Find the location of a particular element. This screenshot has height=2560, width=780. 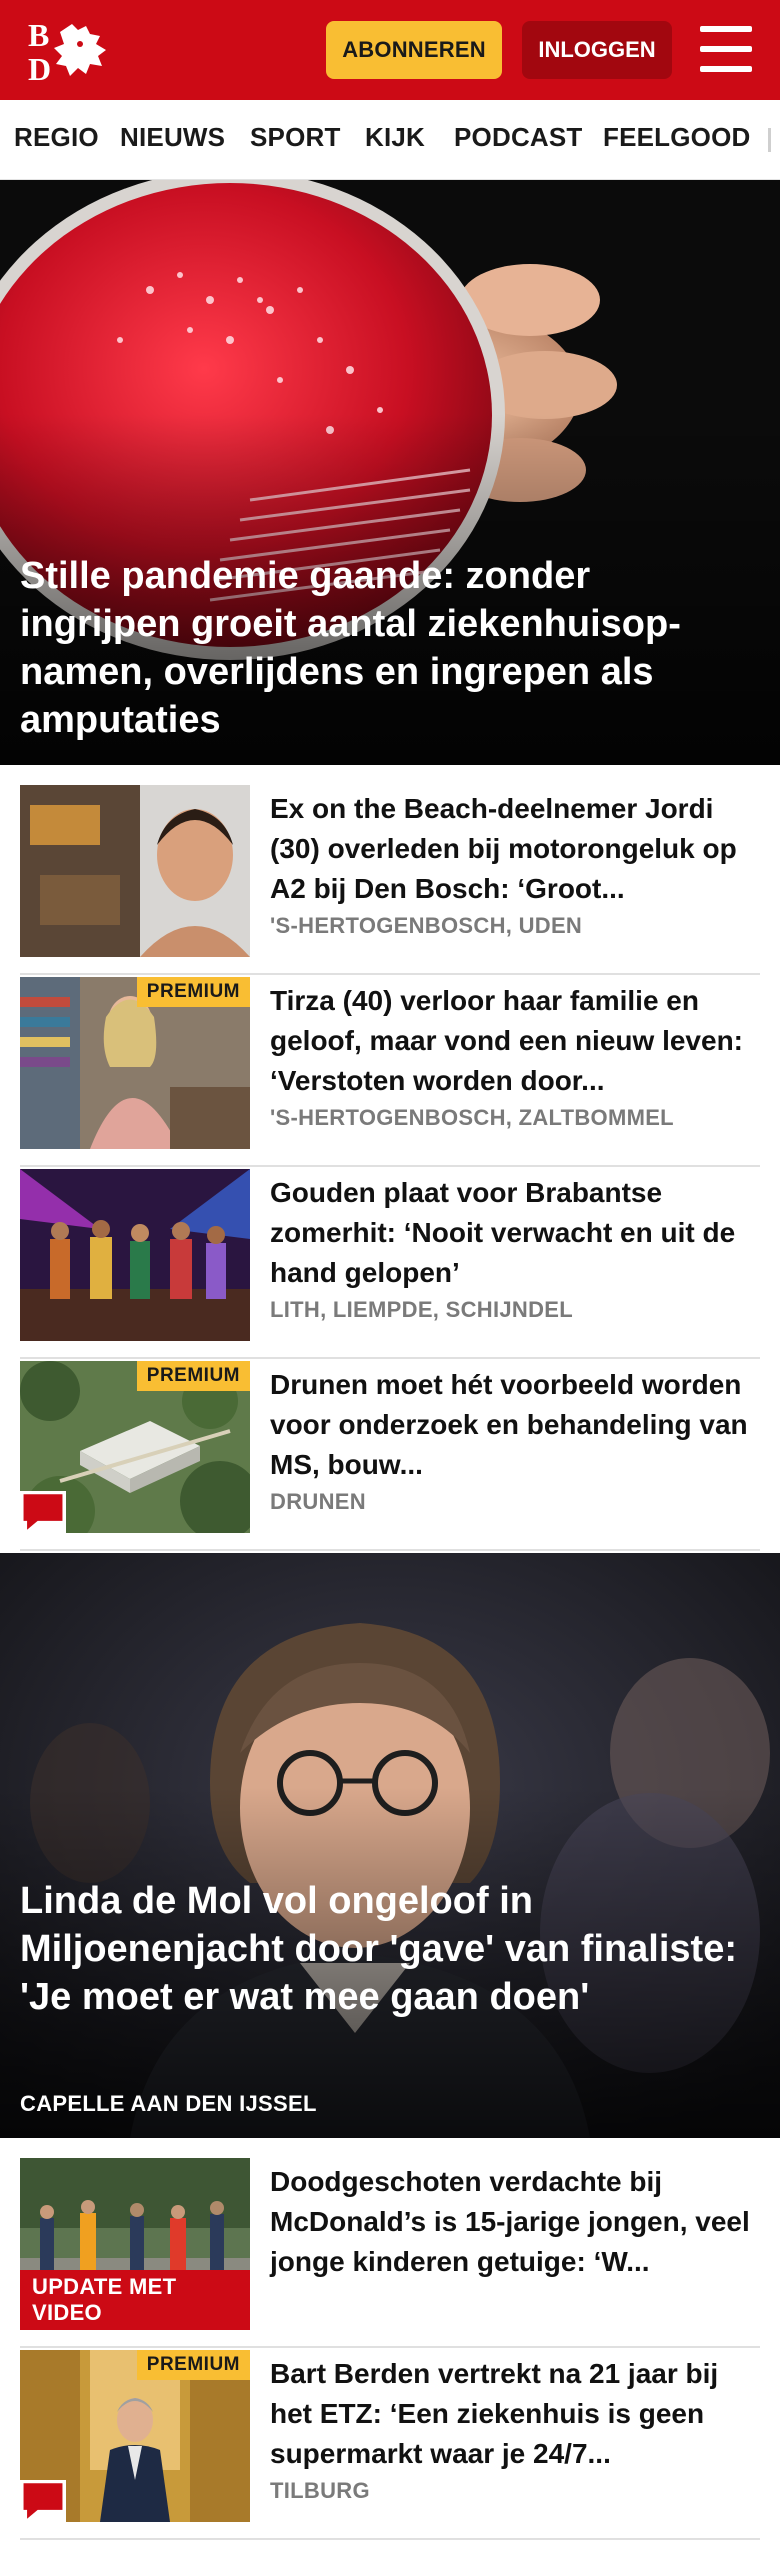

update-video-badge: UPDATE MET VIDEO is located at coordinates (135, 2300).